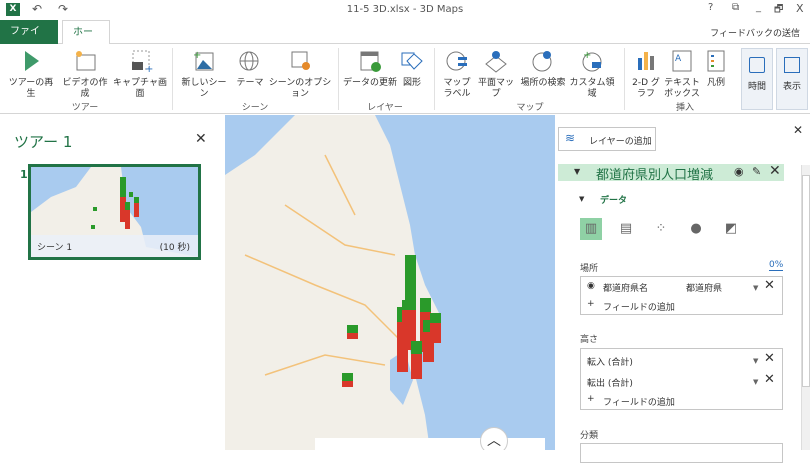 The image size is (810, 463). What do you see at coordinates (592, 88) in the screenshot?
I see `custom-regions-label: カスタム領域` at bounding box center [592, 88].